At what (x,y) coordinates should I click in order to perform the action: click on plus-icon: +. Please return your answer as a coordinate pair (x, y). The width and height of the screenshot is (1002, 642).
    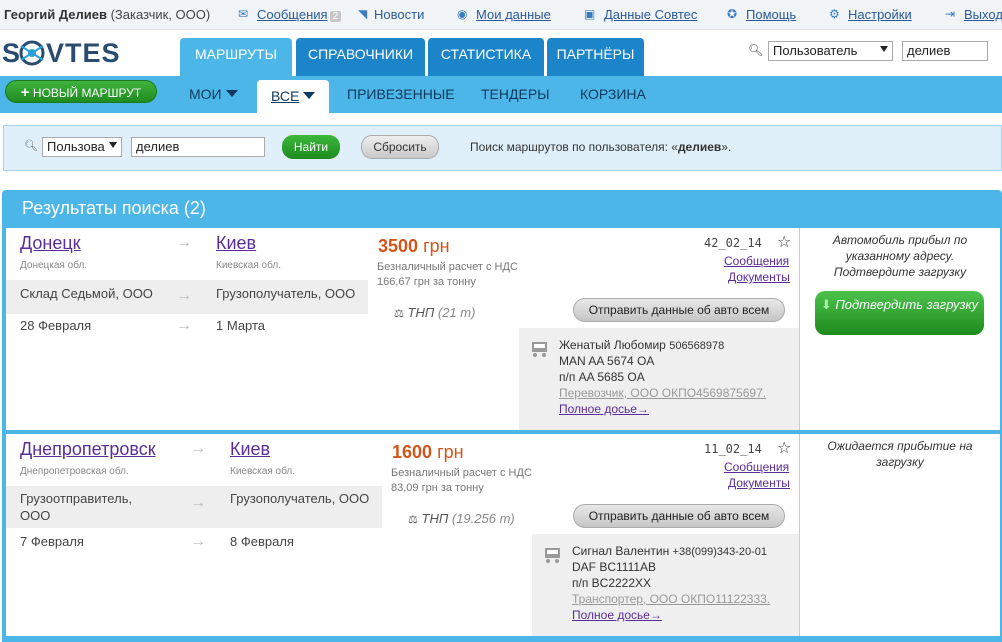
    Looking at the image, I should click on (25, 92).